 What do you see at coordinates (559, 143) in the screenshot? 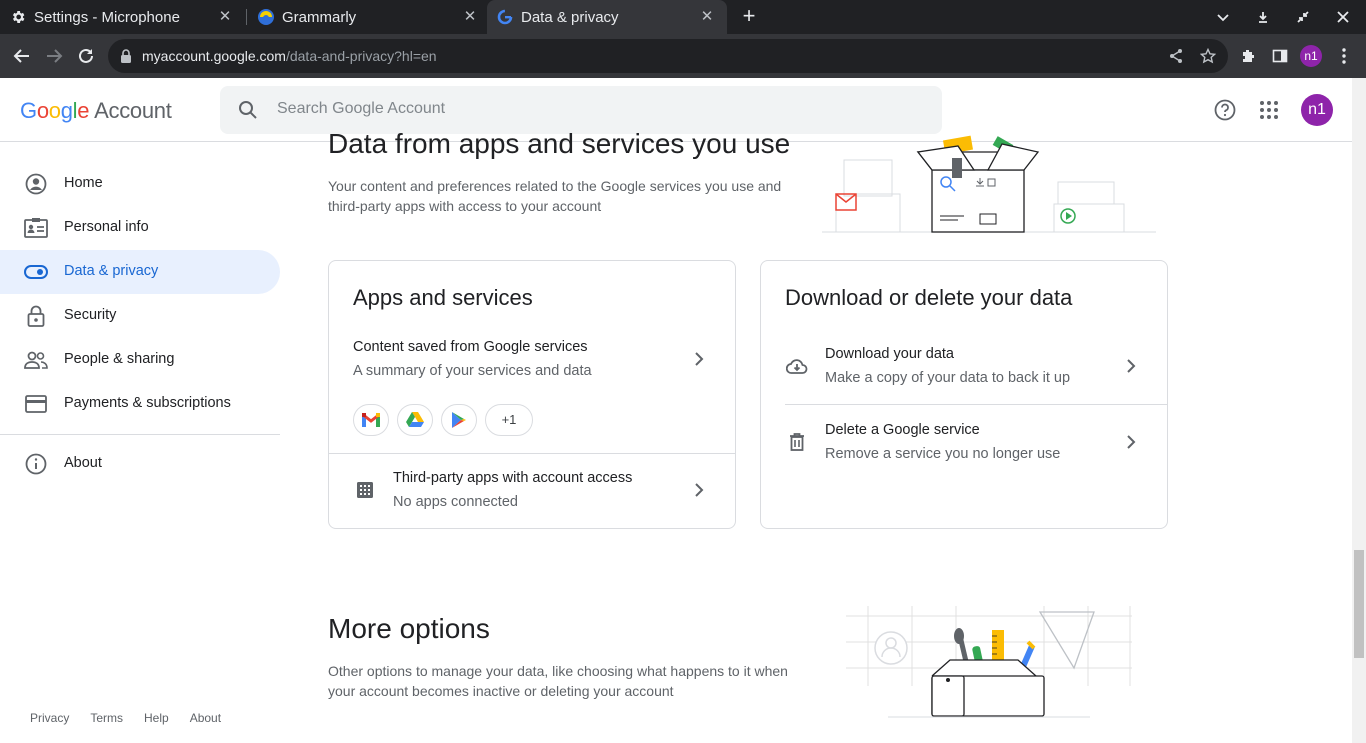
I see `data-section-title: Data from apps and services you use` at bounding box center [559, 143].